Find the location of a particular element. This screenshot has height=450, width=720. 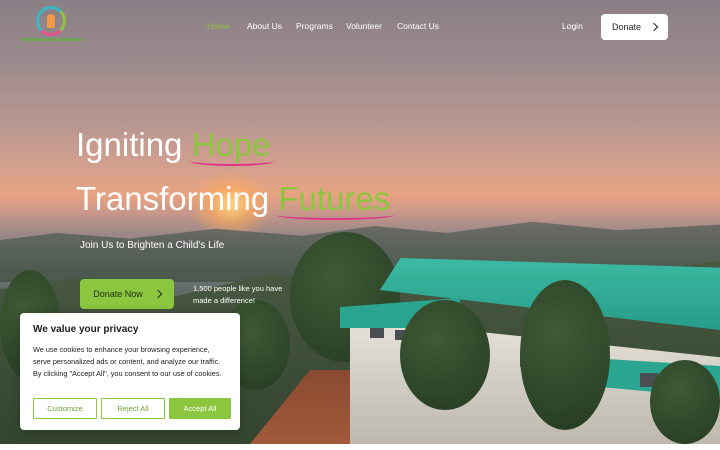

hero-headline-line1: Igniting Hope is located at coordinates (175, 146).